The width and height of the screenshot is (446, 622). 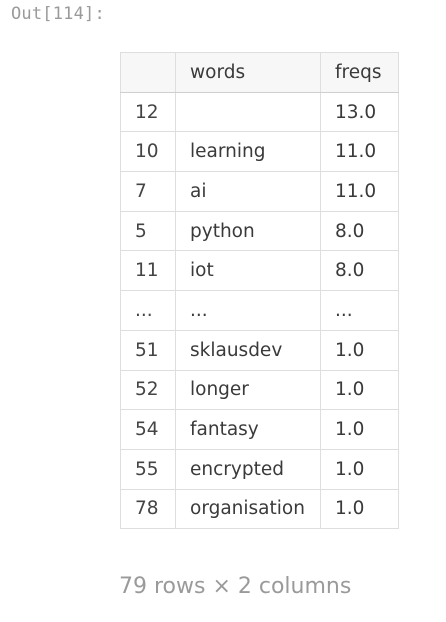 What do you see at coordinates (148, 112) in the screenshot?
I see `row-index: 12` at bounding box center [148, 112].